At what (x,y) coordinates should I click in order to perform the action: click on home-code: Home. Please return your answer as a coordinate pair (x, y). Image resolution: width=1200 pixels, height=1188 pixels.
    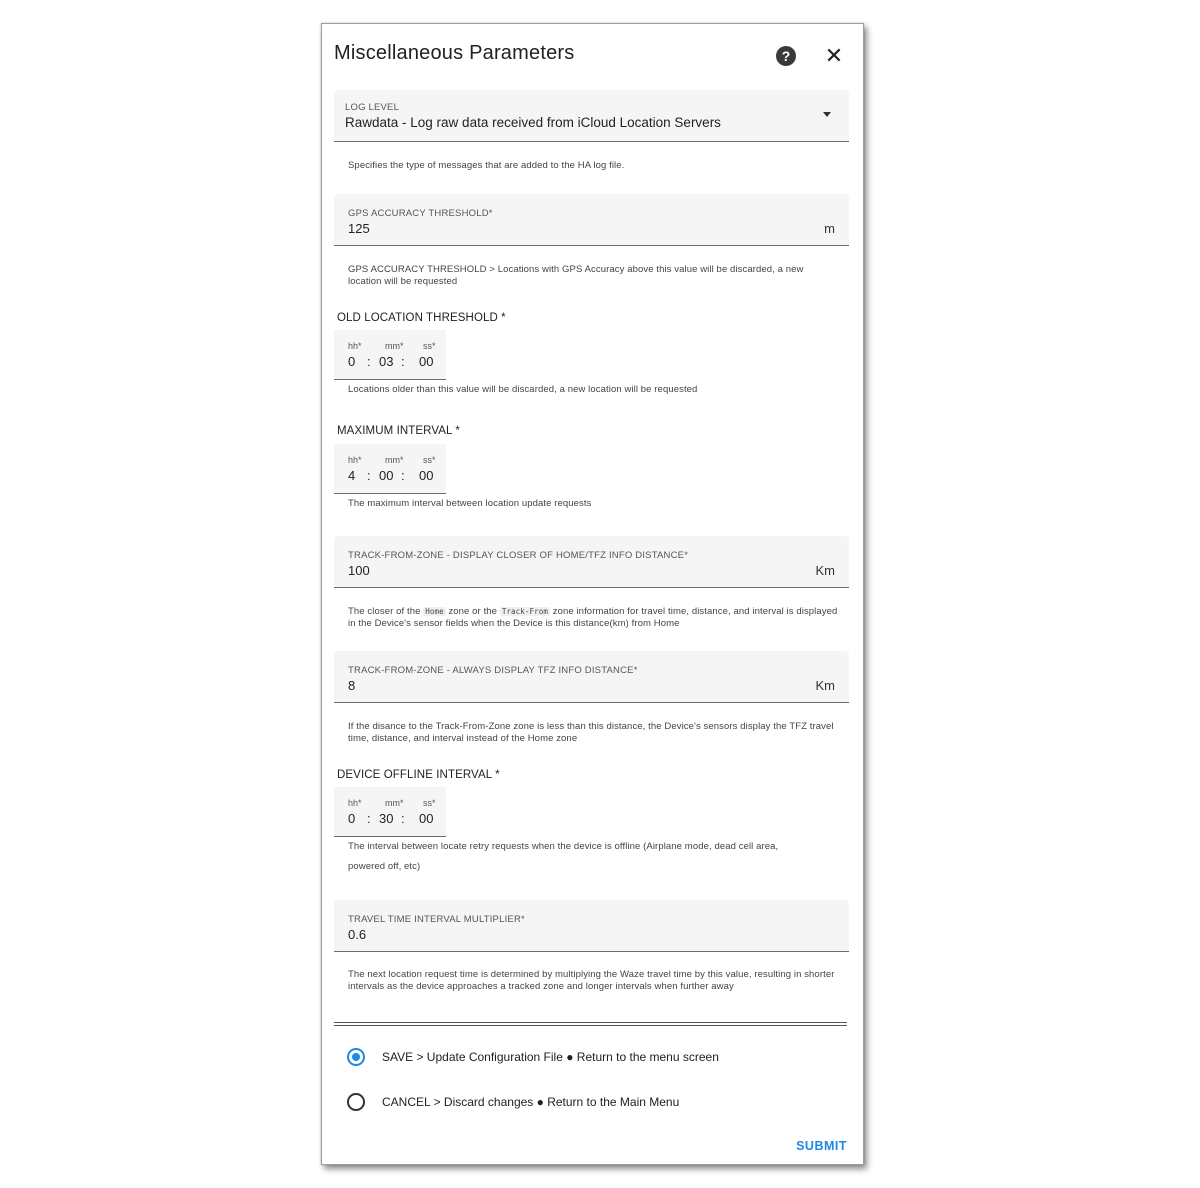
    Looking at the image, I should click on (434, 611).